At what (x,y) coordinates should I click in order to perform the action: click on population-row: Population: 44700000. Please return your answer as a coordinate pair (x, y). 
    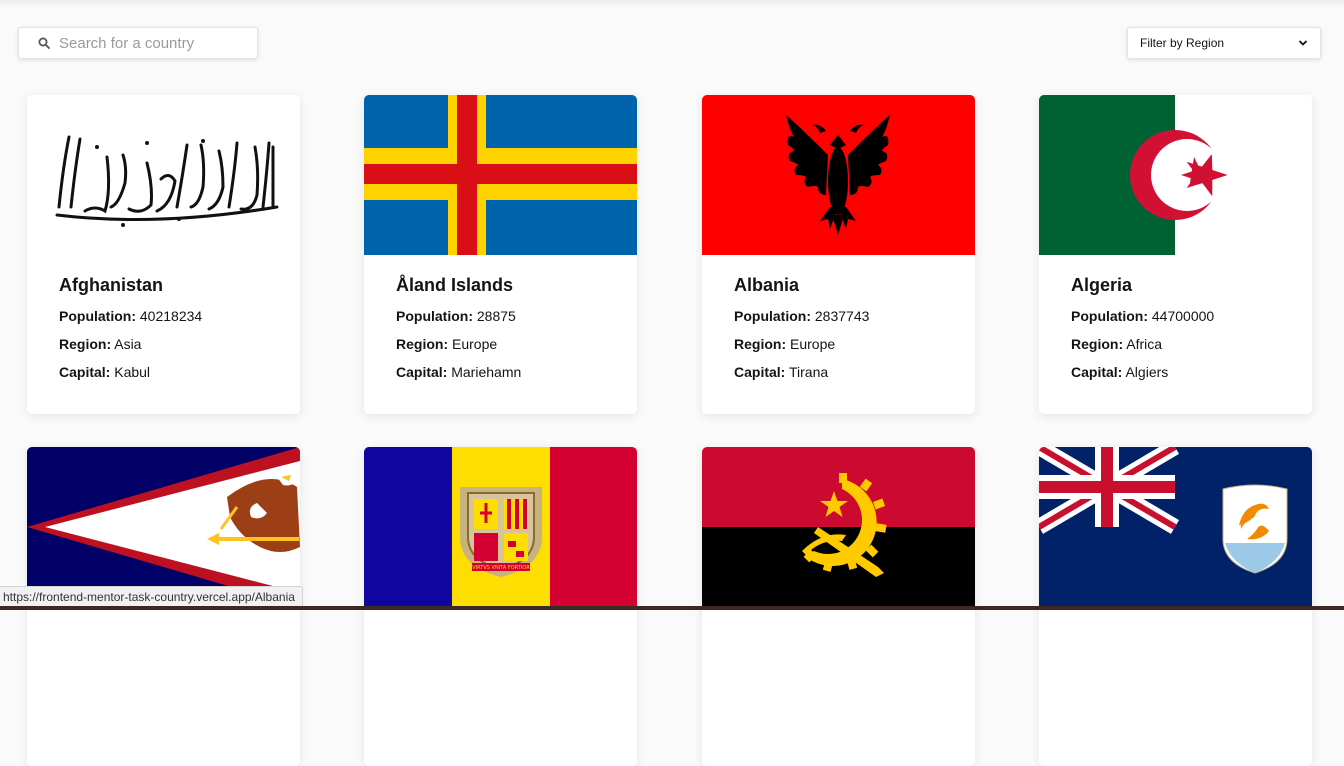
    Looking at the image, I should click on (1143, 316).